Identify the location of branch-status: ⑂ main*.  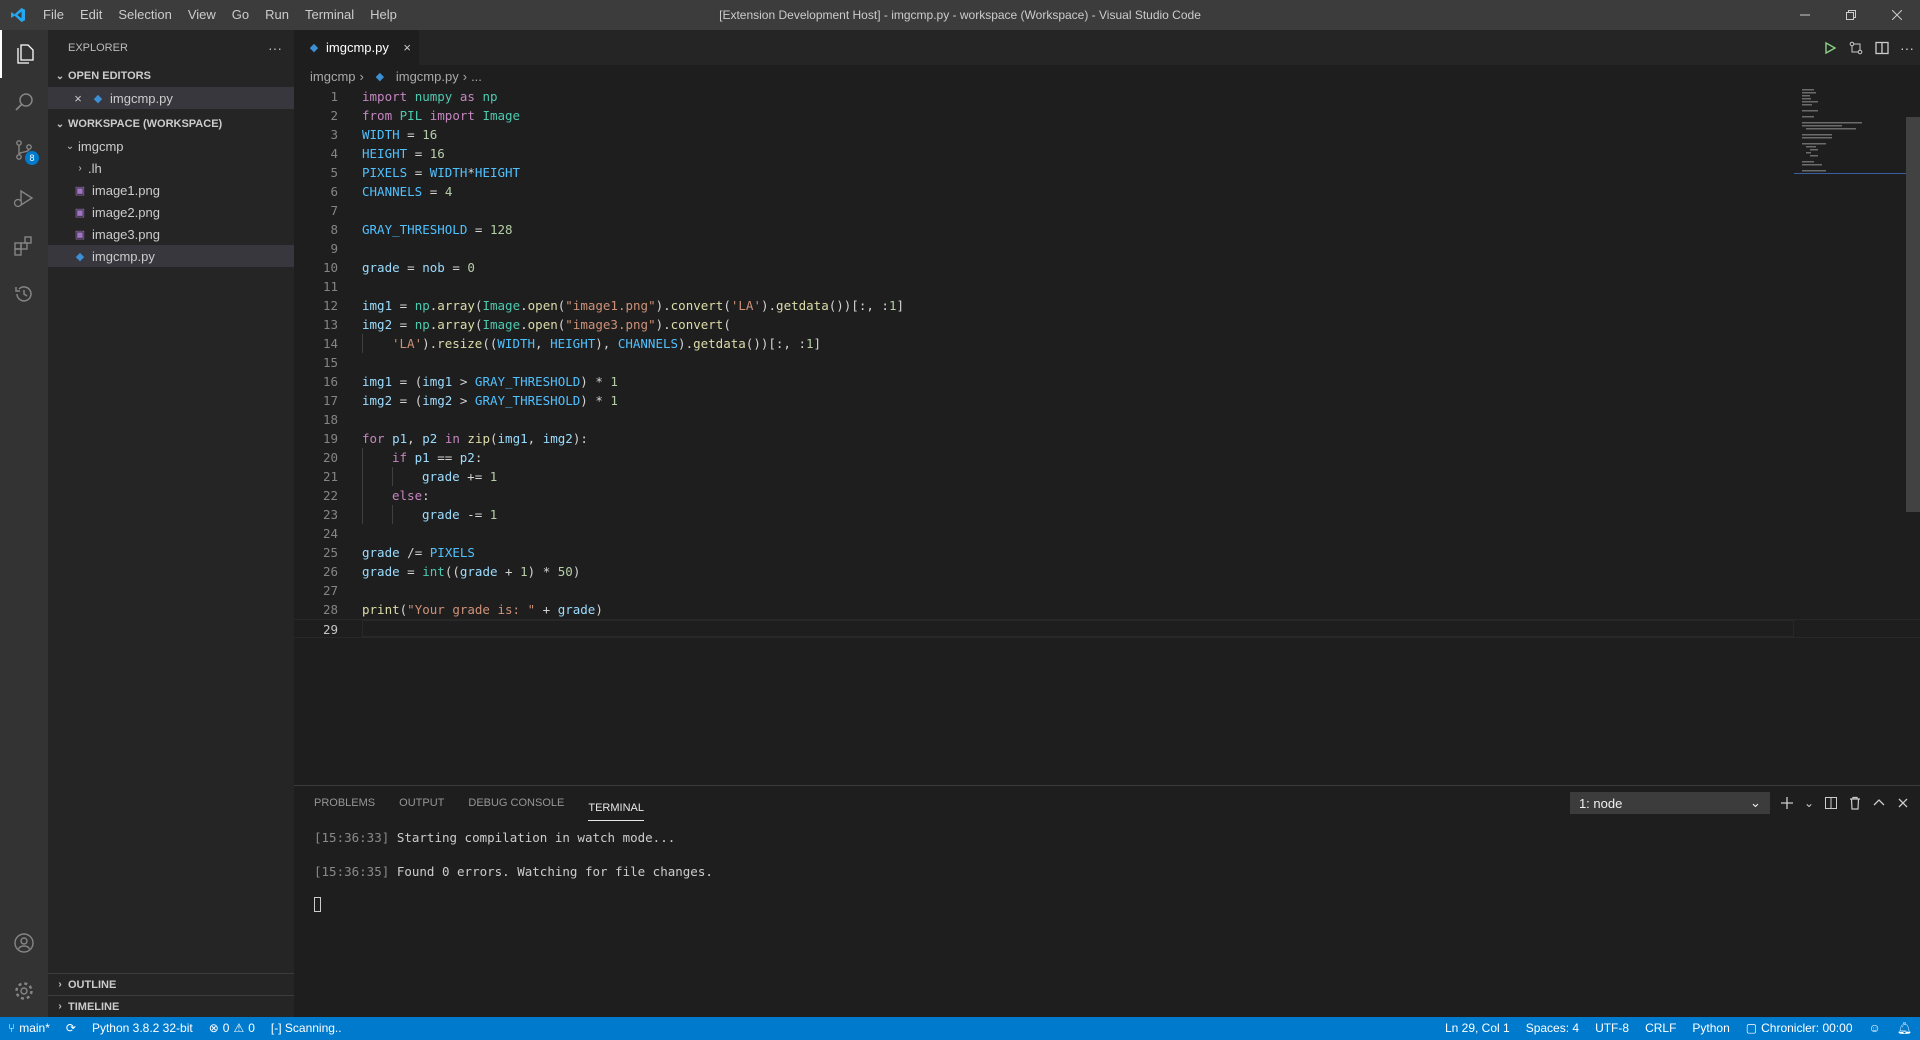
(29, 1028).